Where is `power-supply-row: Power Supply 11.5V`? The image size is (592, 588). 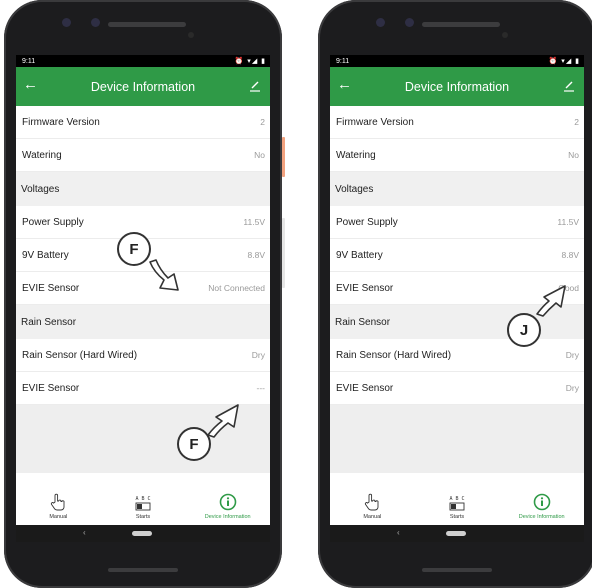 power-supply-row: Power Supply 11.5V is located at coordinates (457, 222).